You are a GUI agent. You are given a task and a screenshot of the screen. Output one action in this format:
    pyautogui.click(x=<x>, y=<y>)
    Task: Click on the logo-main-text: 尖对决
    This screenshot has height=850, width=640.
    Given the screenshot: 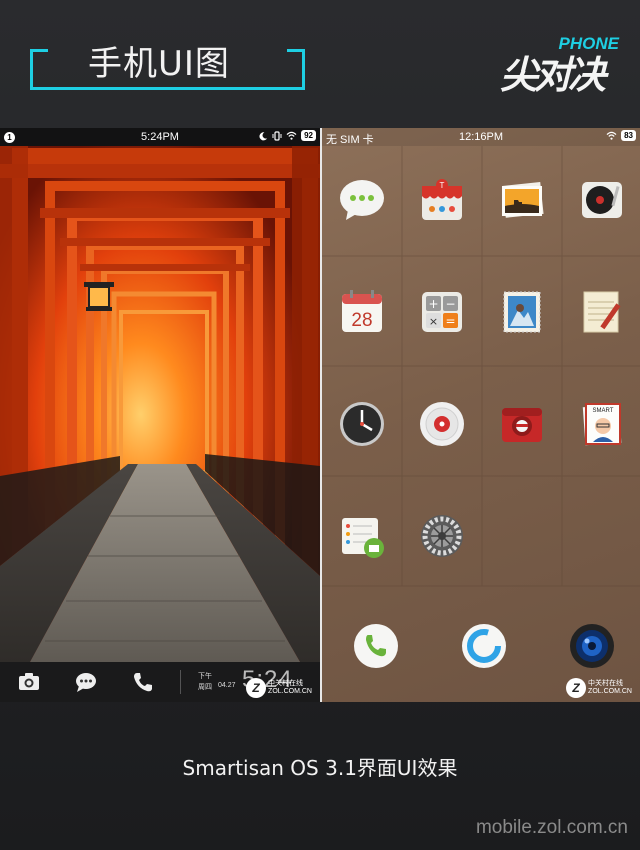 What is the action you would take?
    pyautogui.click(x=553, y=75)
    